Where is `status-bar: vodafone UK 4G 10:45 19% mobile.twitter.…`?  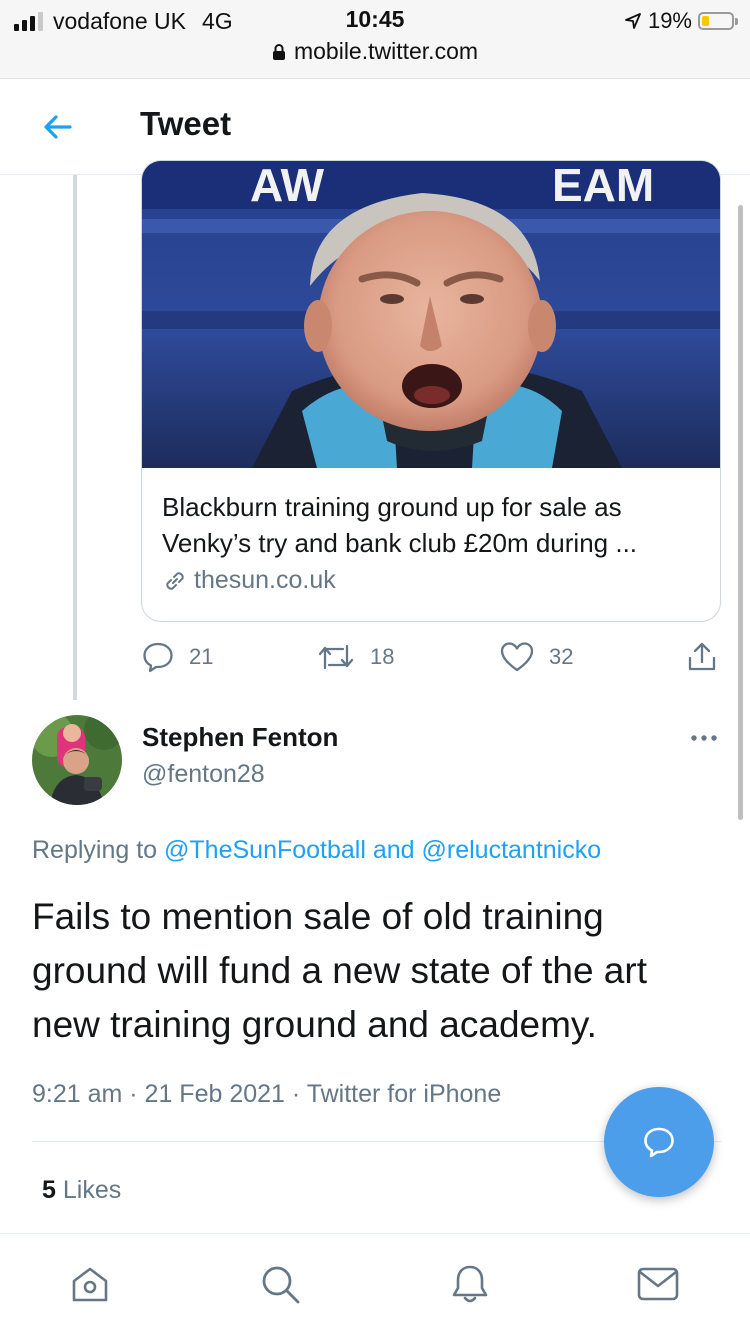 status-bar: vodafone UK 4G 10:45 19% mobile.twitter.… is located at coordinates (375, 39).